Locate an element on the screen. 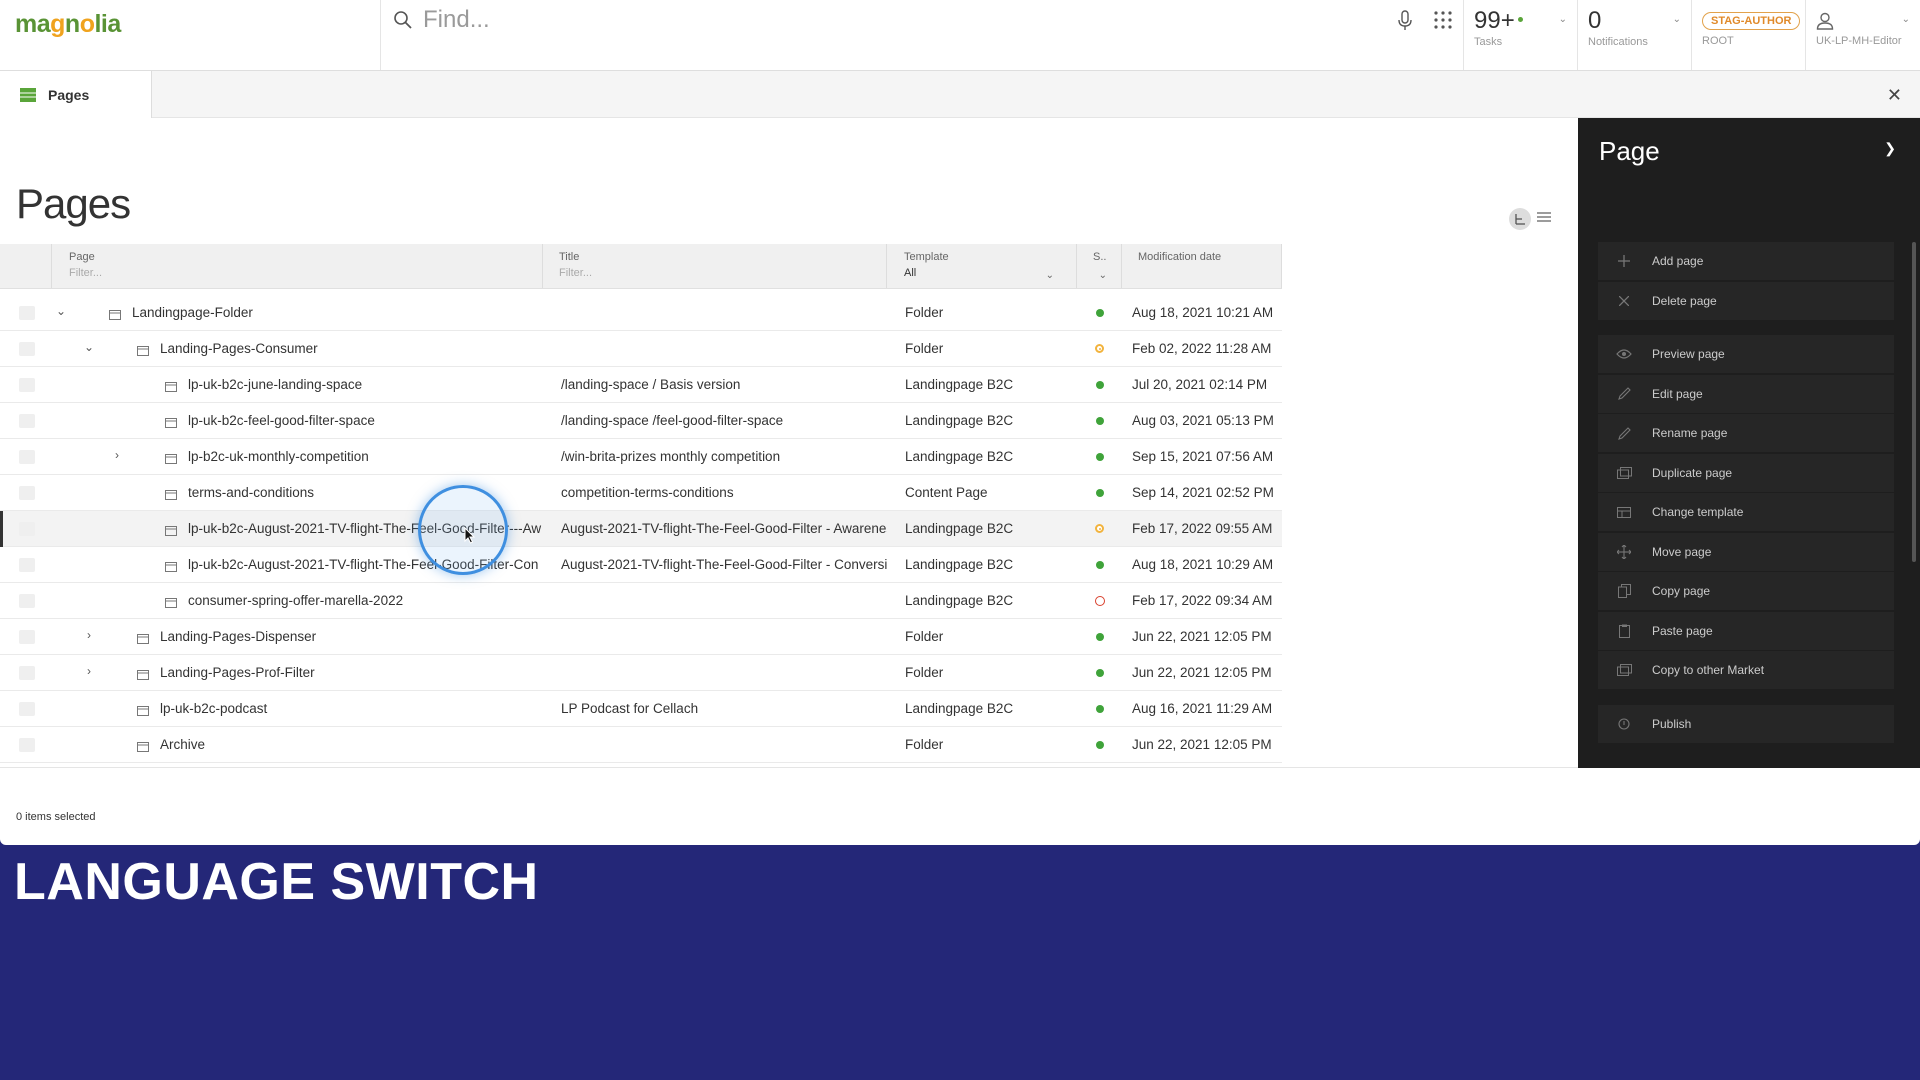  action-copy-to-other-market: Copy to other Market is located at coordinates (1746, 670).